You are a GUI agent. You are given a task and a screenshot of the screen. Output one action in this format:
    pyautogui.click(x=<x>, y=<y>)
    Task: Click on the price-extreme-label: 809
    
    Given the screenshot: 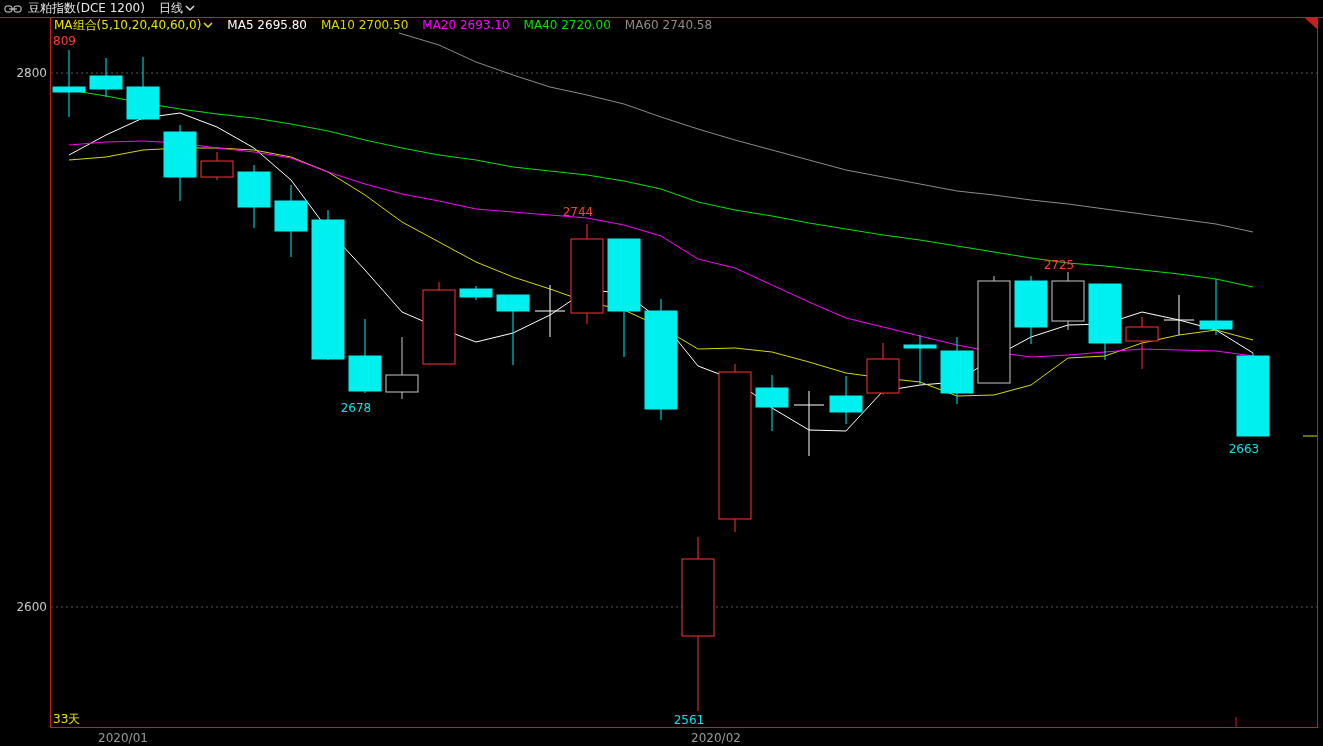 What is the action you would take?
    pyautogui.click(x=64, y=41)
    